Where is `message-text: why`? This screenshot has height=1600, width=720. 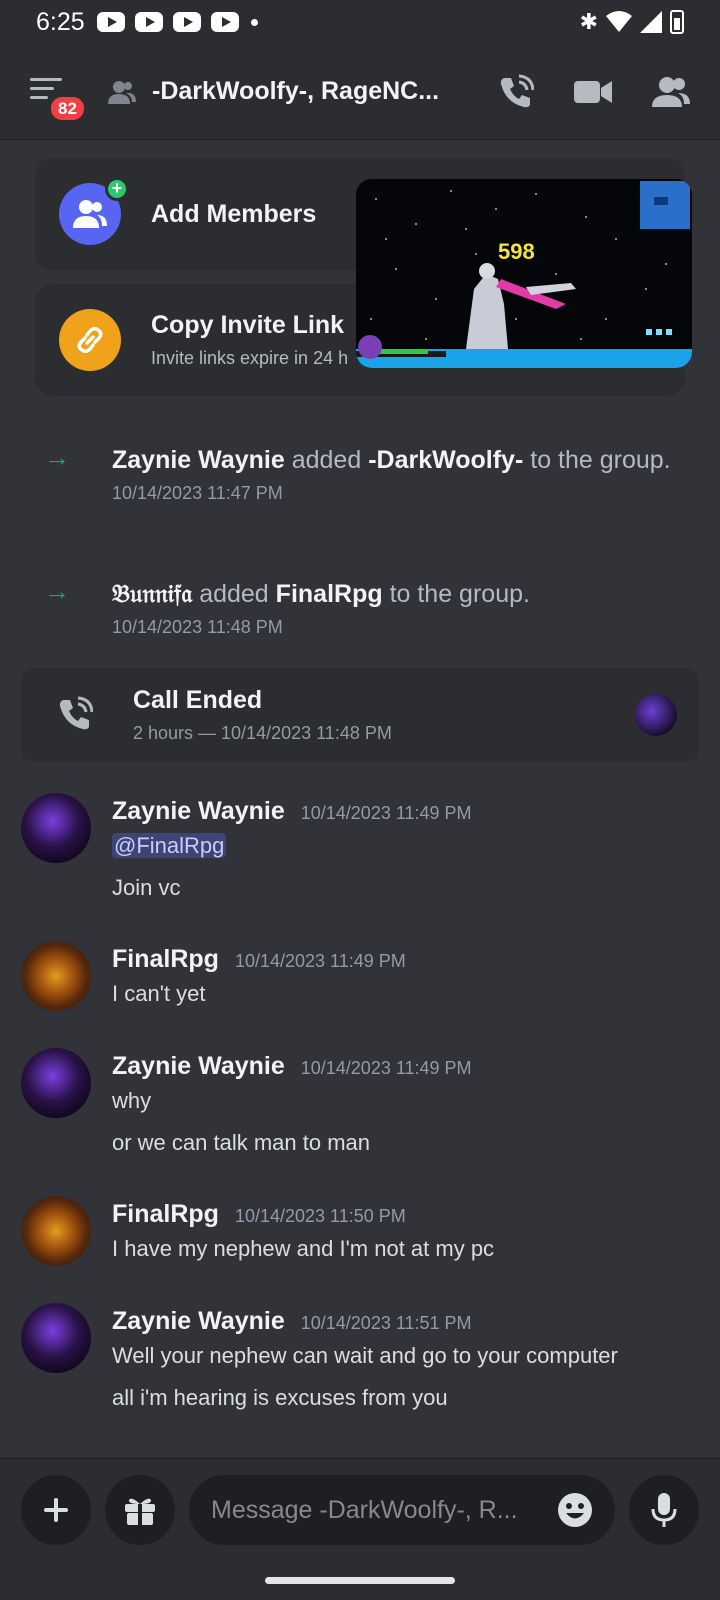
message-text: why is located at coordinates (132, 1100).